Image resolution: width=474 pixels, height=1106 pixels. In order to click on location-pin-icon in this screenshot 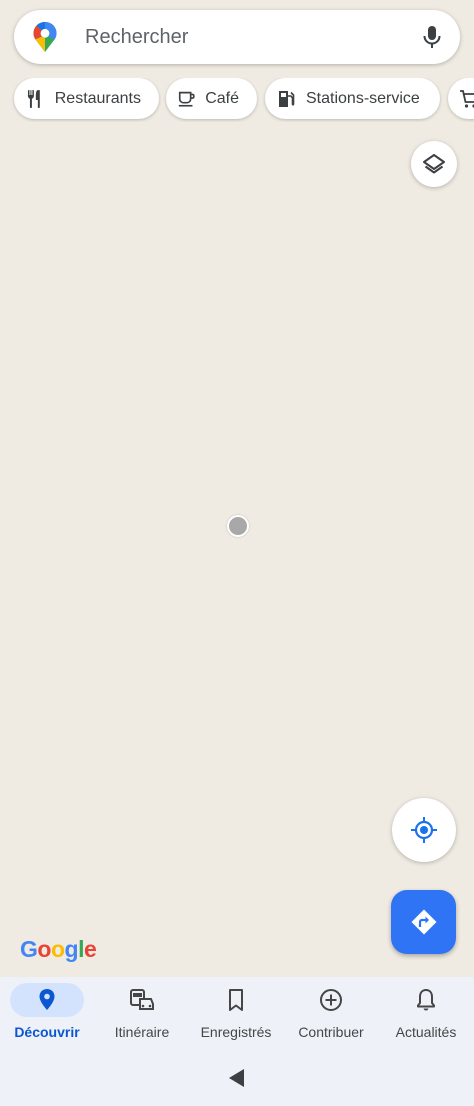, I will do `click(47, 999)`.